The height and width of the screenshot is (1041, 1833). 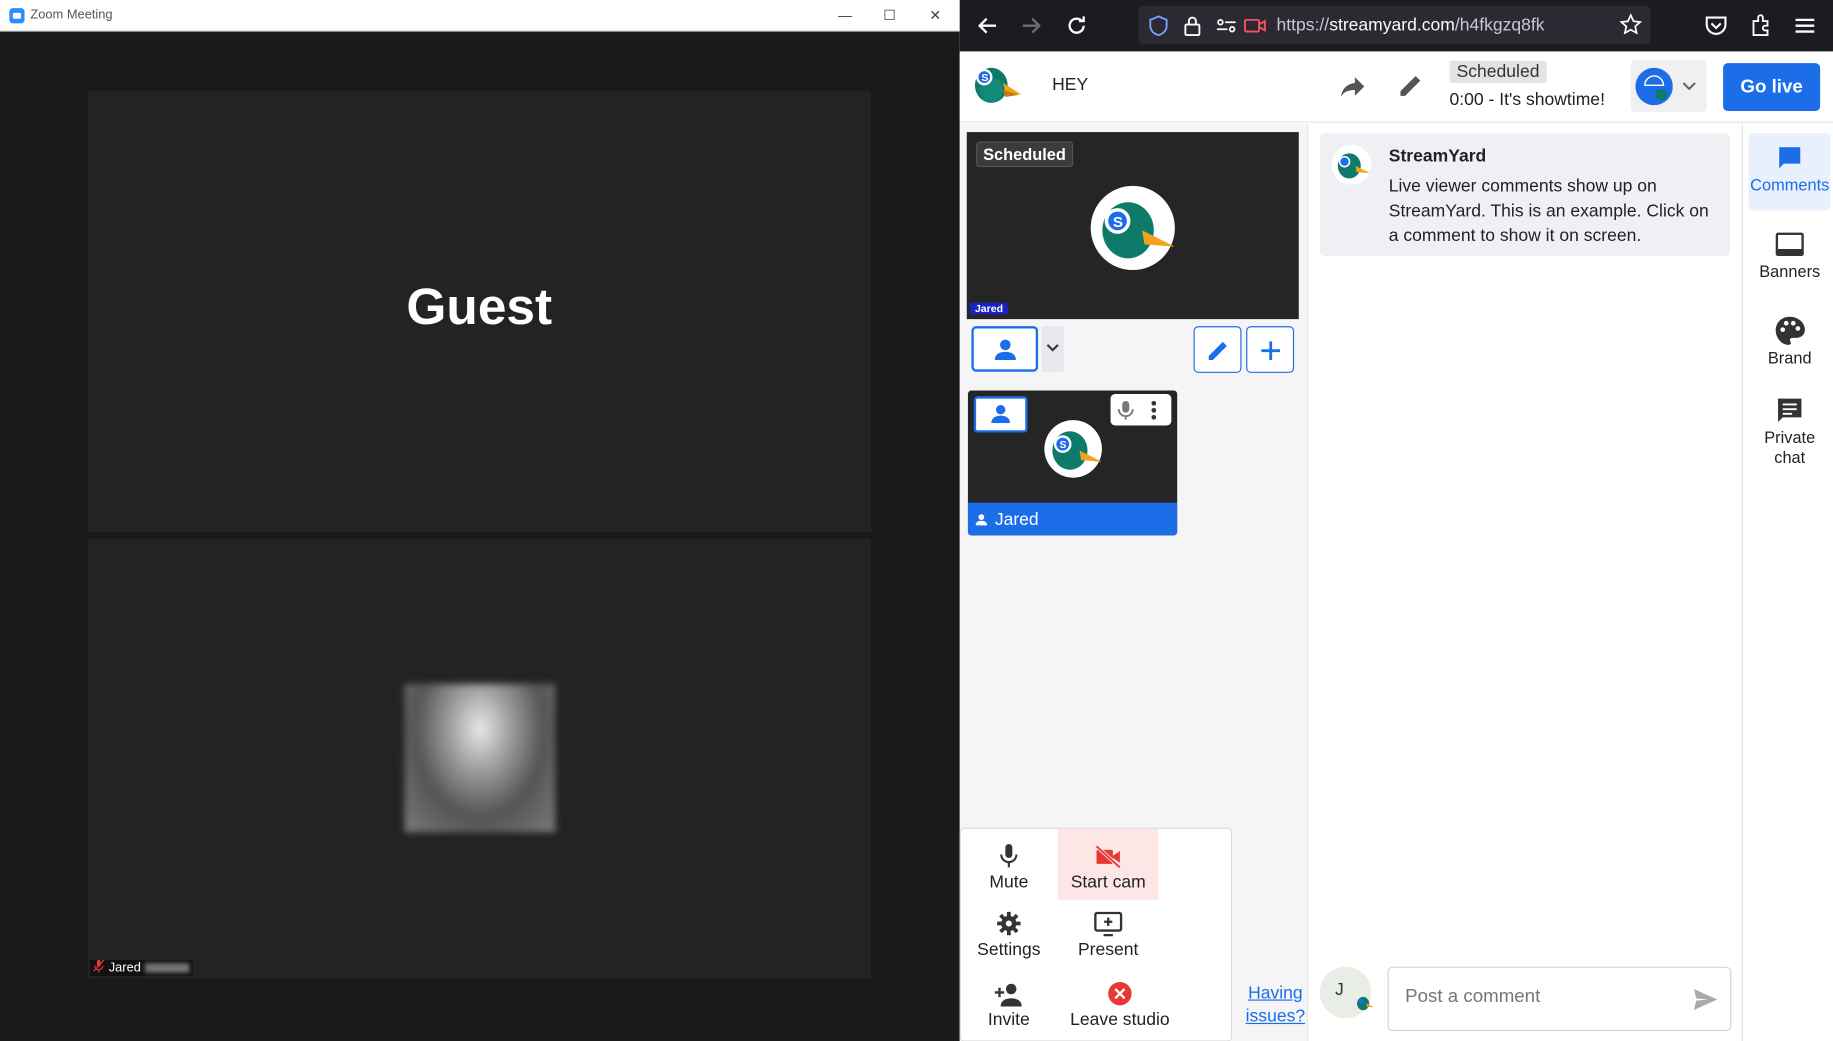 I want to click on streamyard-logo: S, so click(x=997, y=85).